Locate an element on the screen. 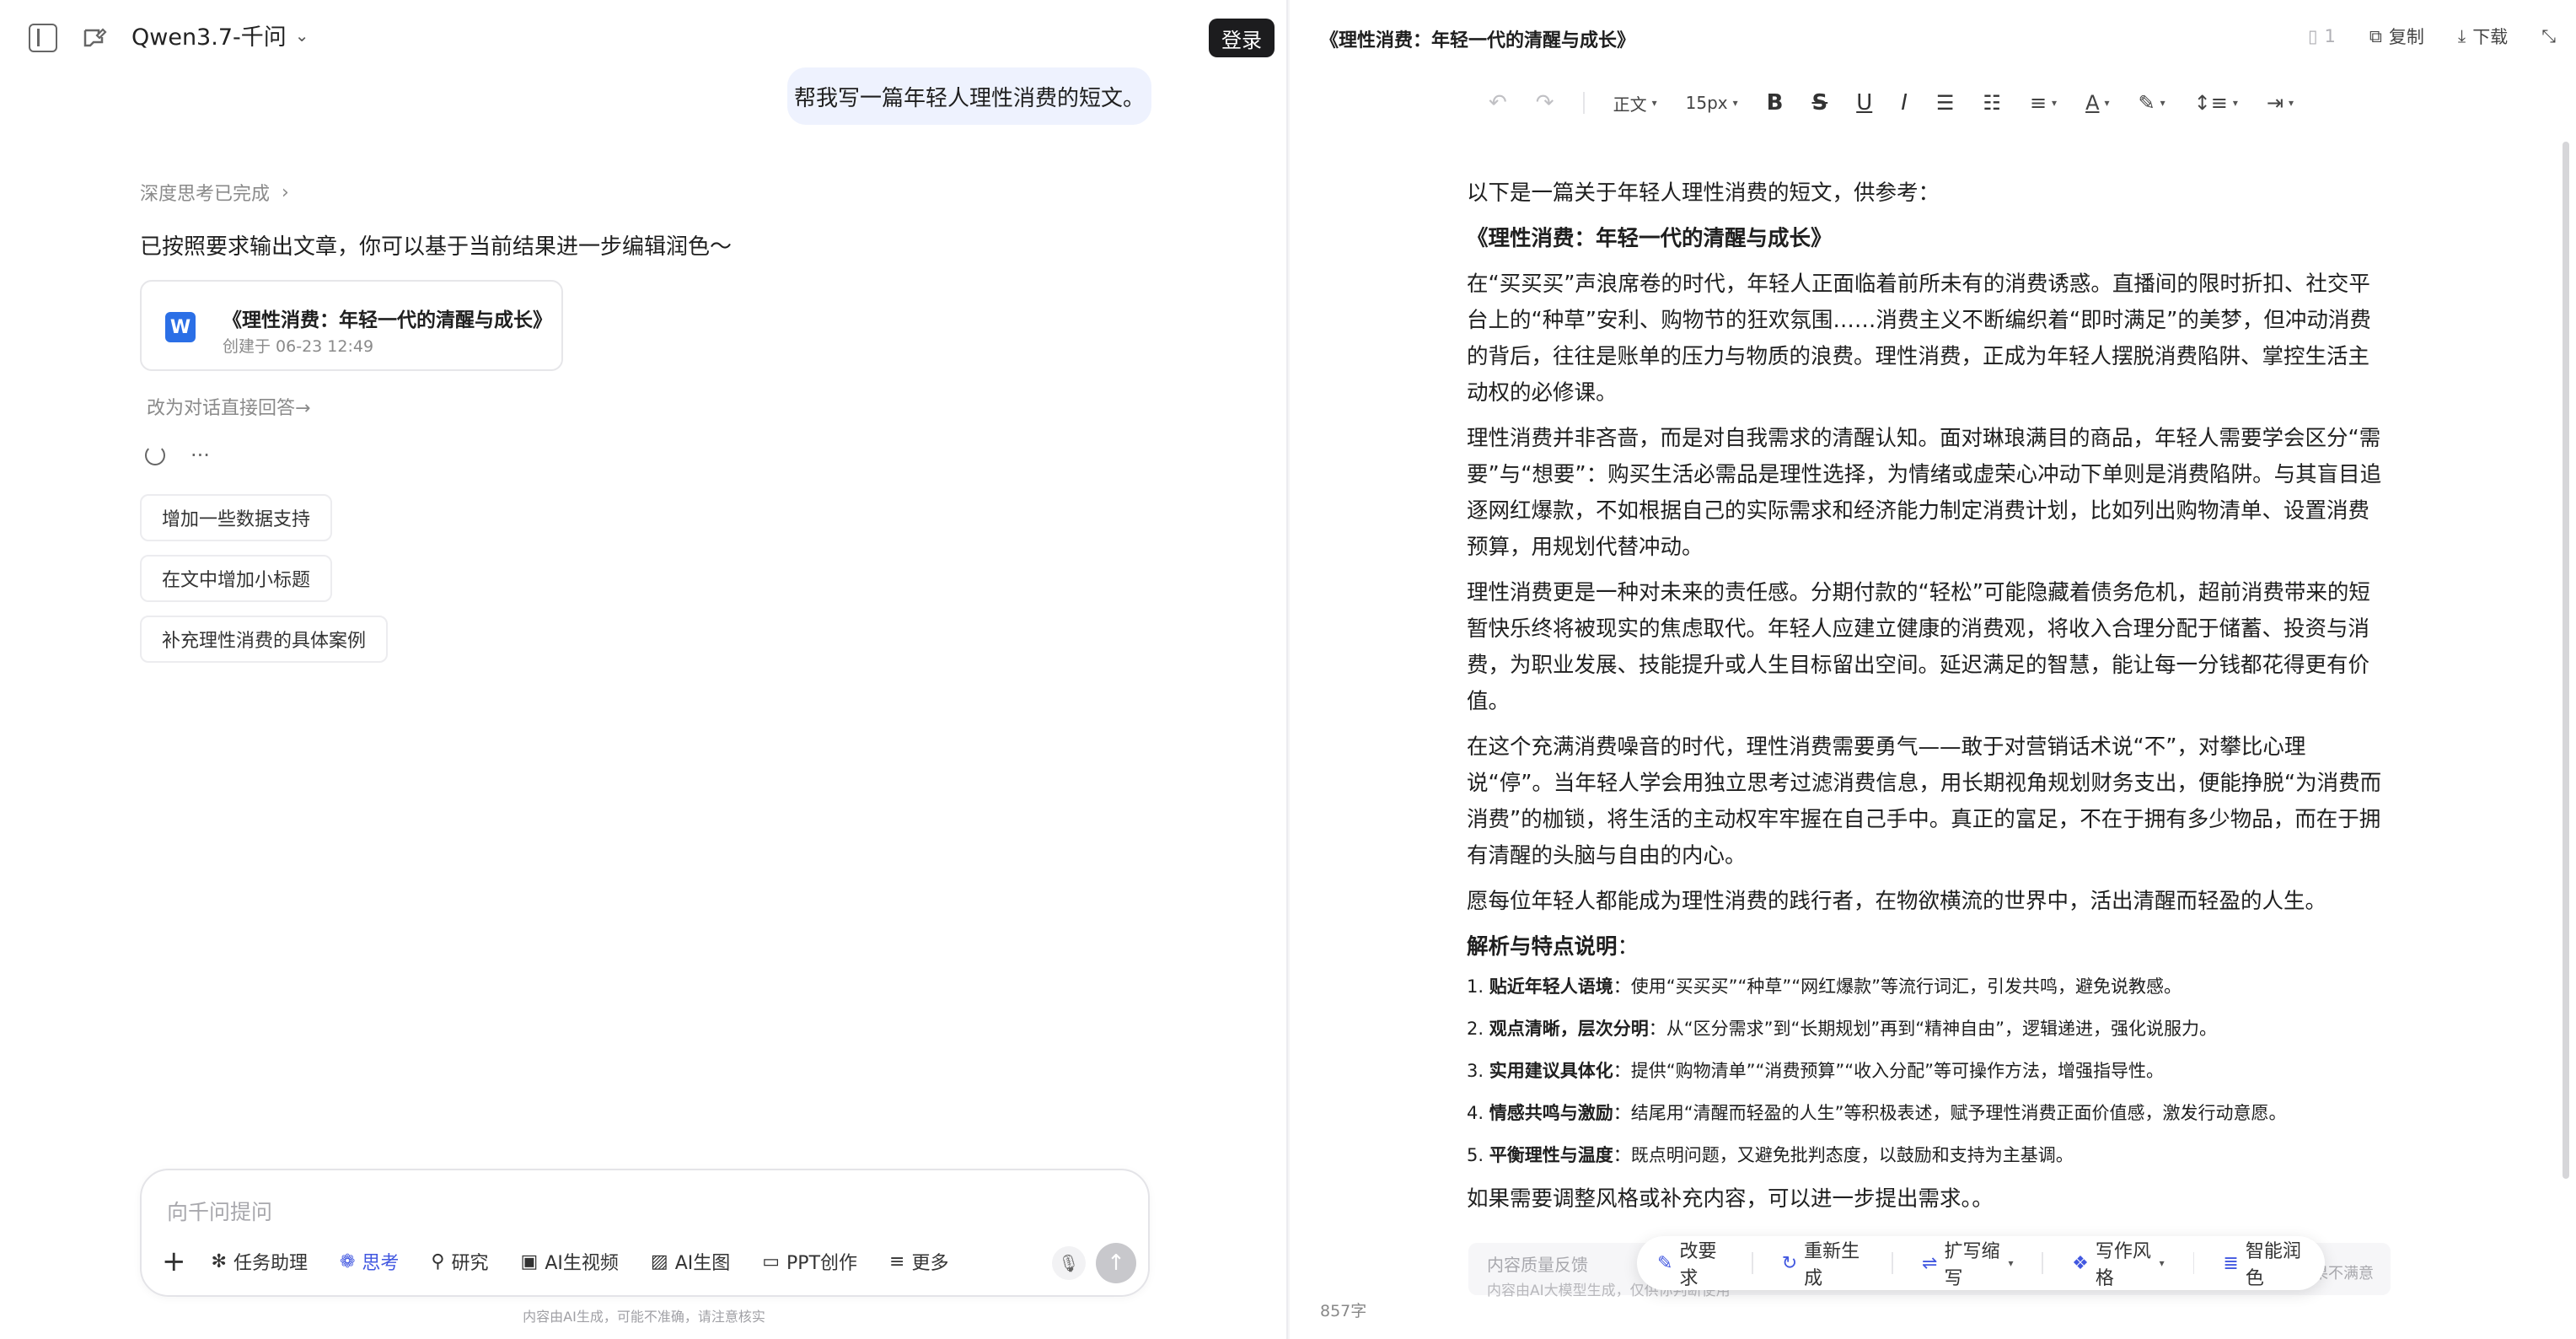 The width and height of the screenshot is (2576, 1339). writing-style-label: 写作风格 is located at coordinates (2123, 1265).